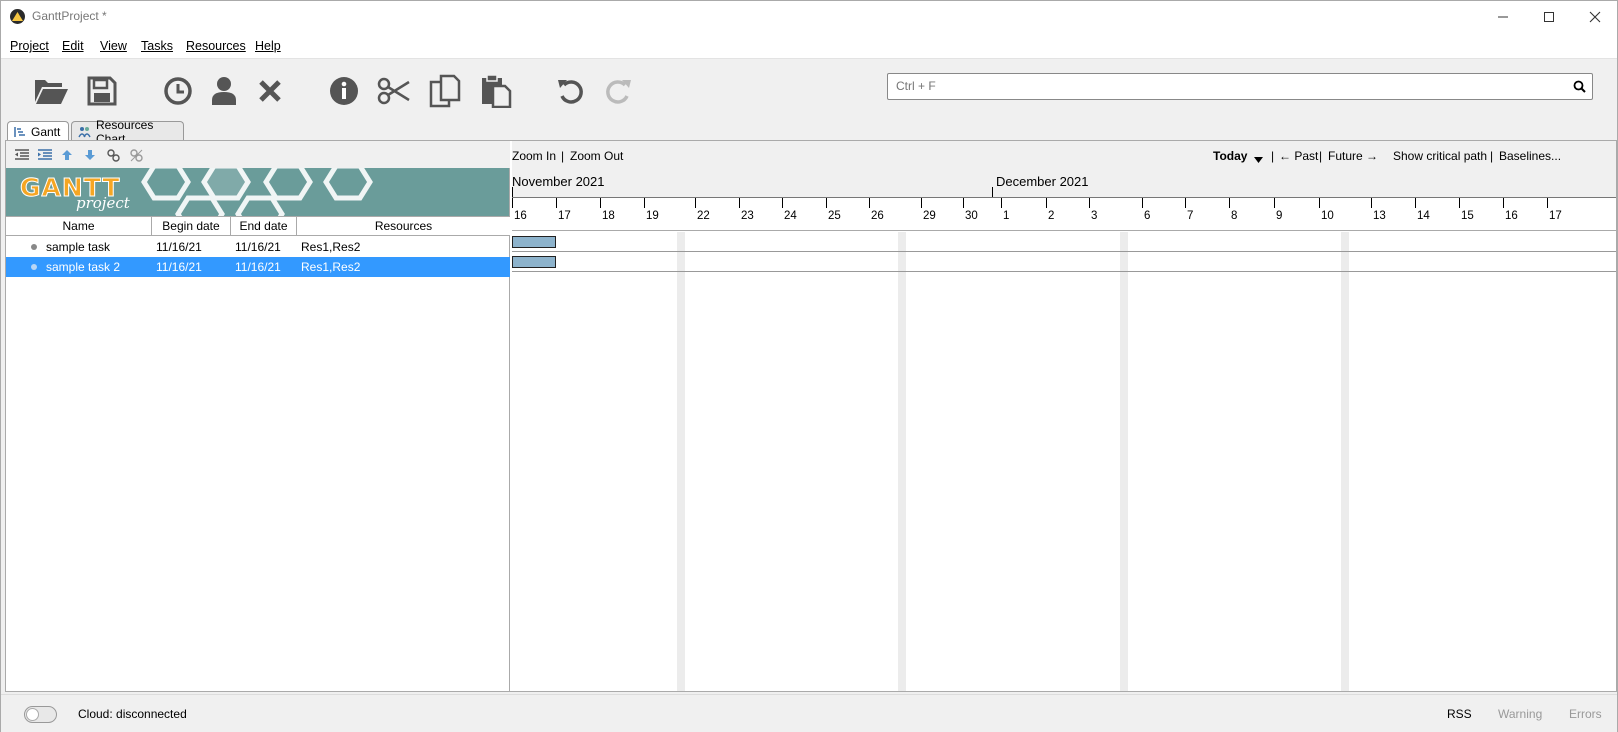 This screenshot has width=1618, height=732. What do you see at coordinates (67, 155) in the screenshot?
I see `move-up-icon` at bounding box center [67, 155].